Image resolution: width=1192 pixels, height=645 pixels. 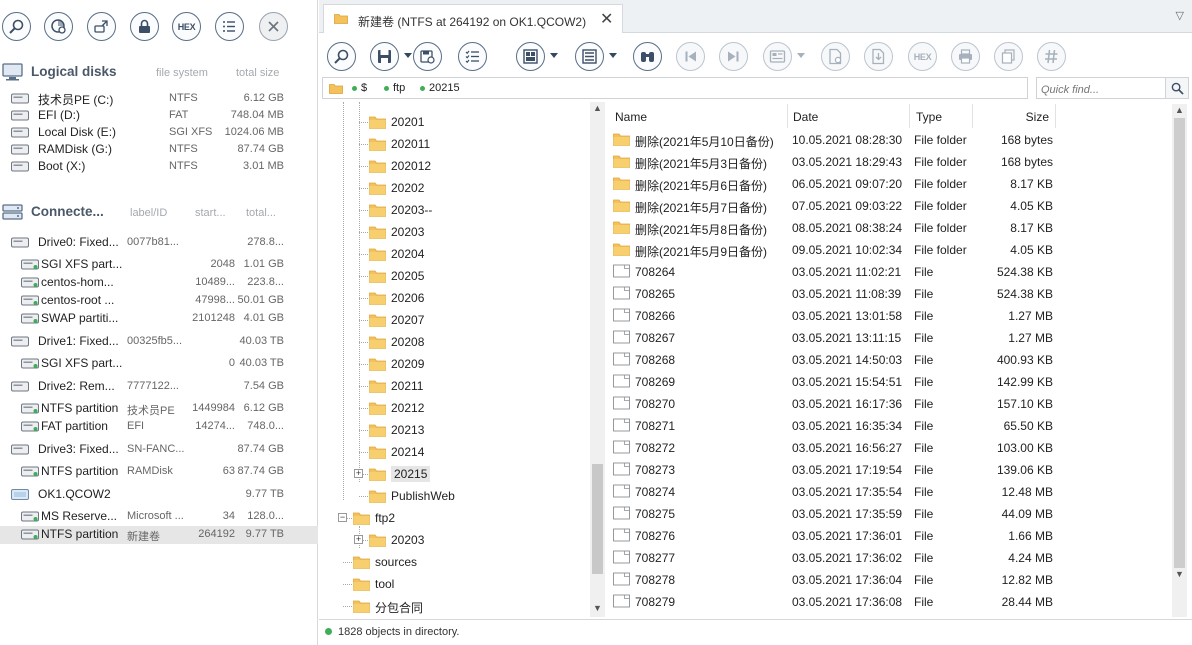 What do you see at coordinates (159, 301) in the screenshot?
I see `partition-item: centos-root ... 47998... 50.01 GB` at bounding box center [159, 301].